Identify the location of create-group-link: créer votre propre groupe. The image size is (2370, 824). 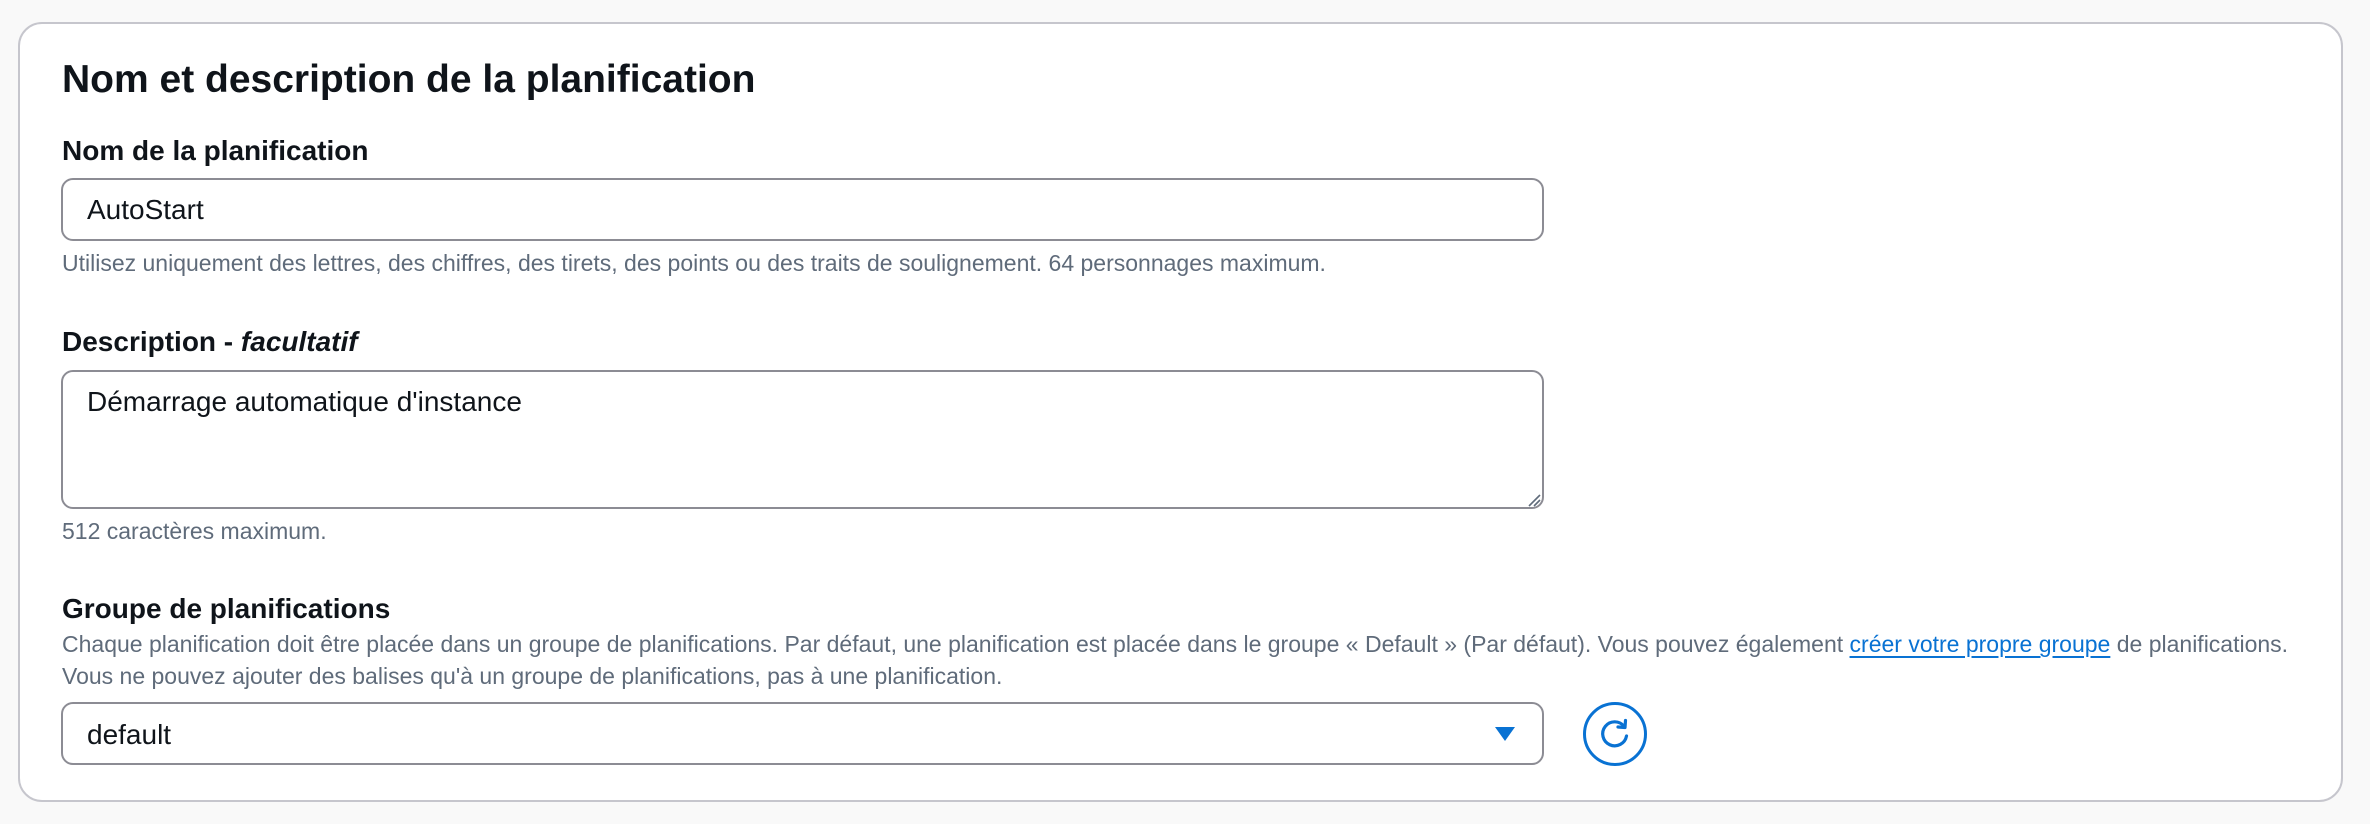
(1980, 644).